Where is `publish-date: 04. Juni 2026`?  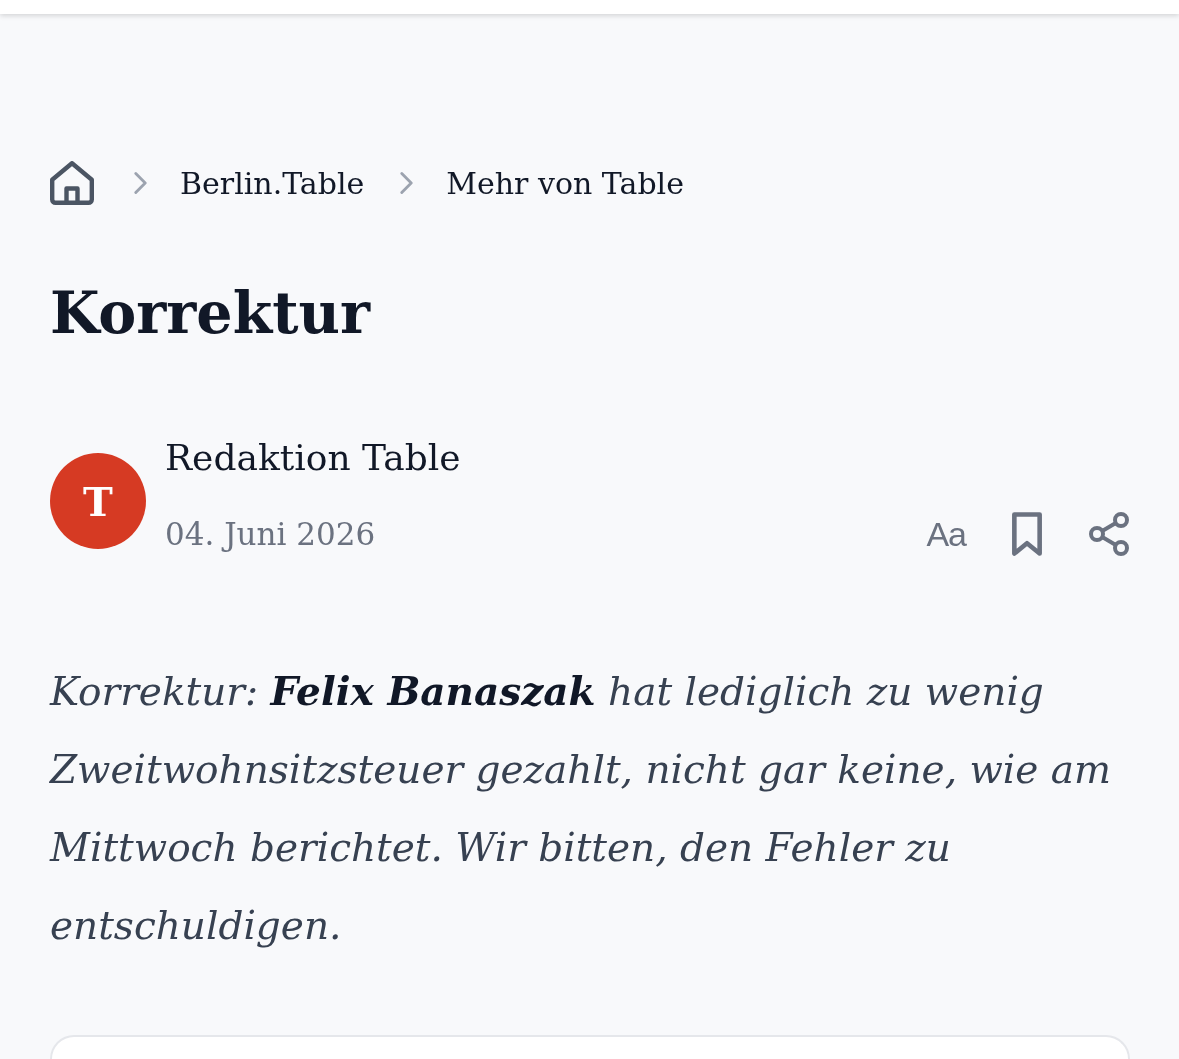 publish-date: 04. Juni 2026 is located at coordinates (270, 534).